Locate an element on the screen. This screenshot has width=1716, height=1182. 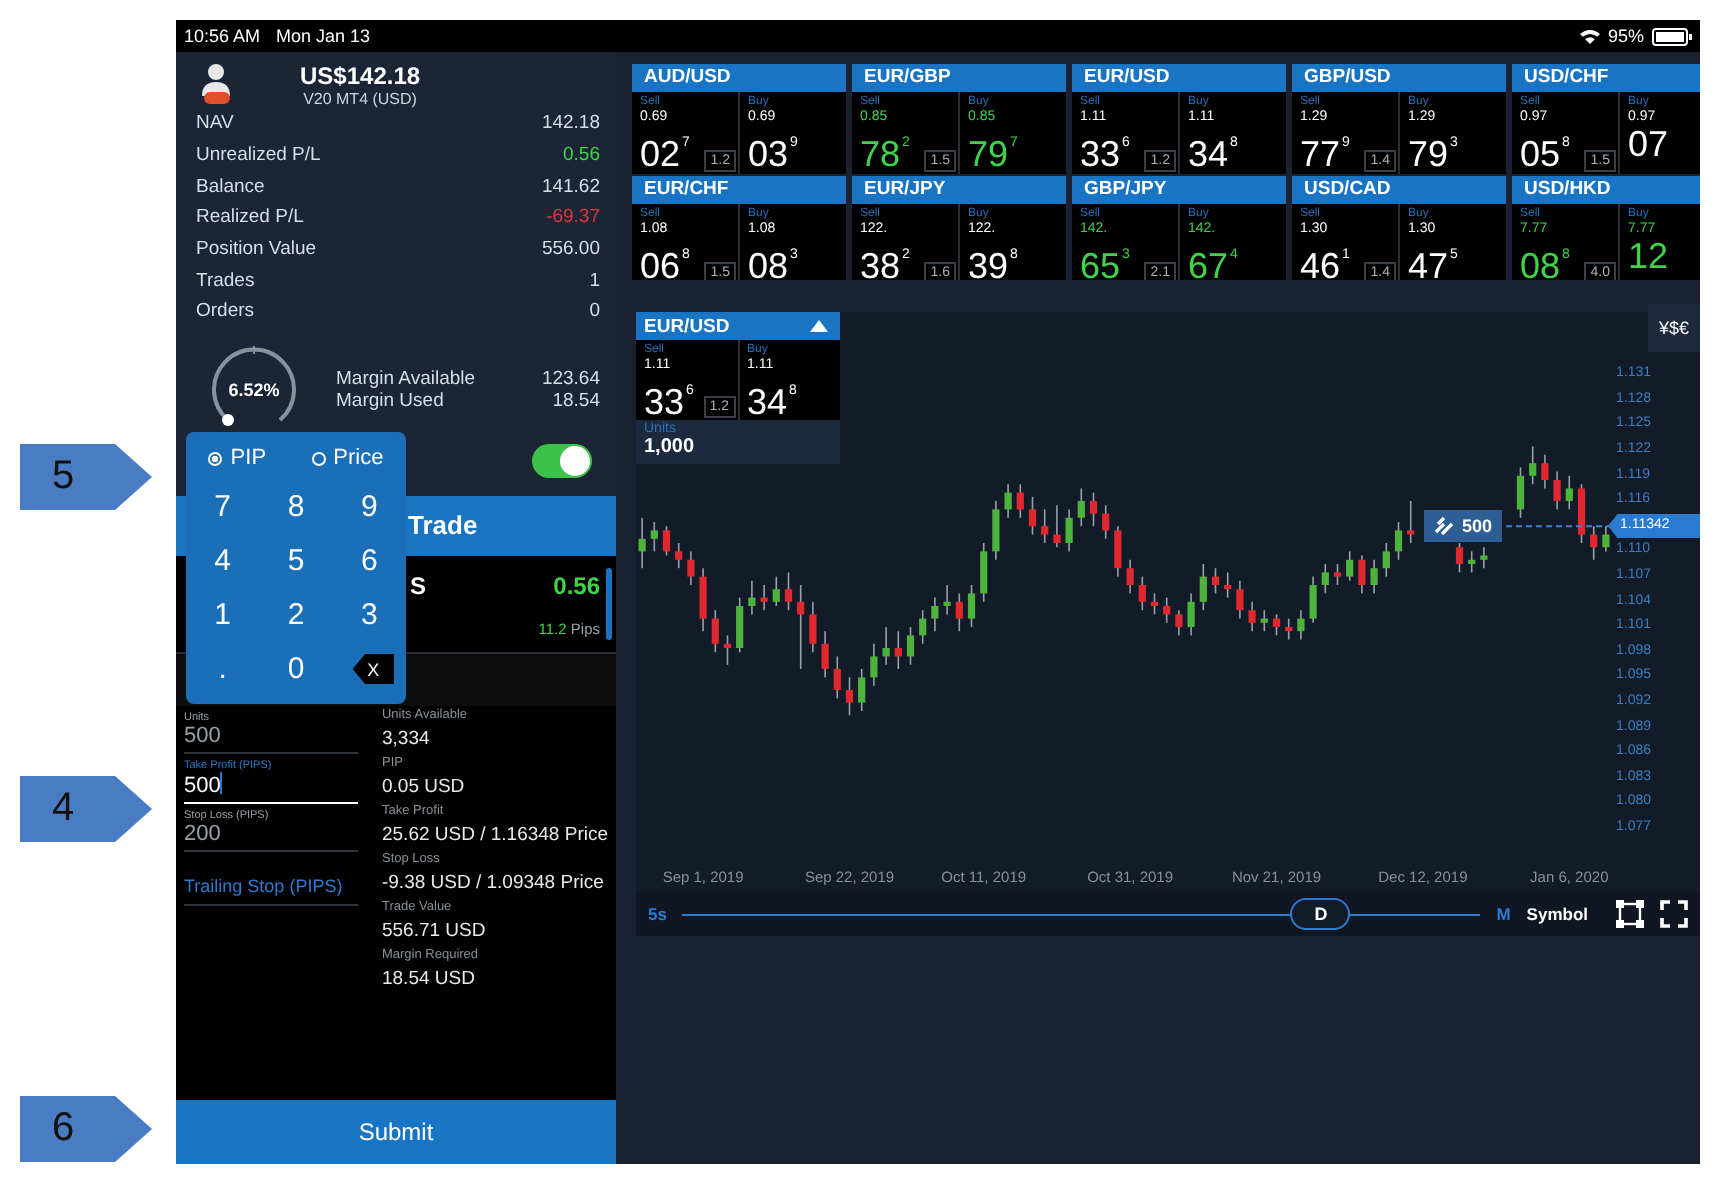
battery-percent: 95% is located at coordinates (1625, 36).